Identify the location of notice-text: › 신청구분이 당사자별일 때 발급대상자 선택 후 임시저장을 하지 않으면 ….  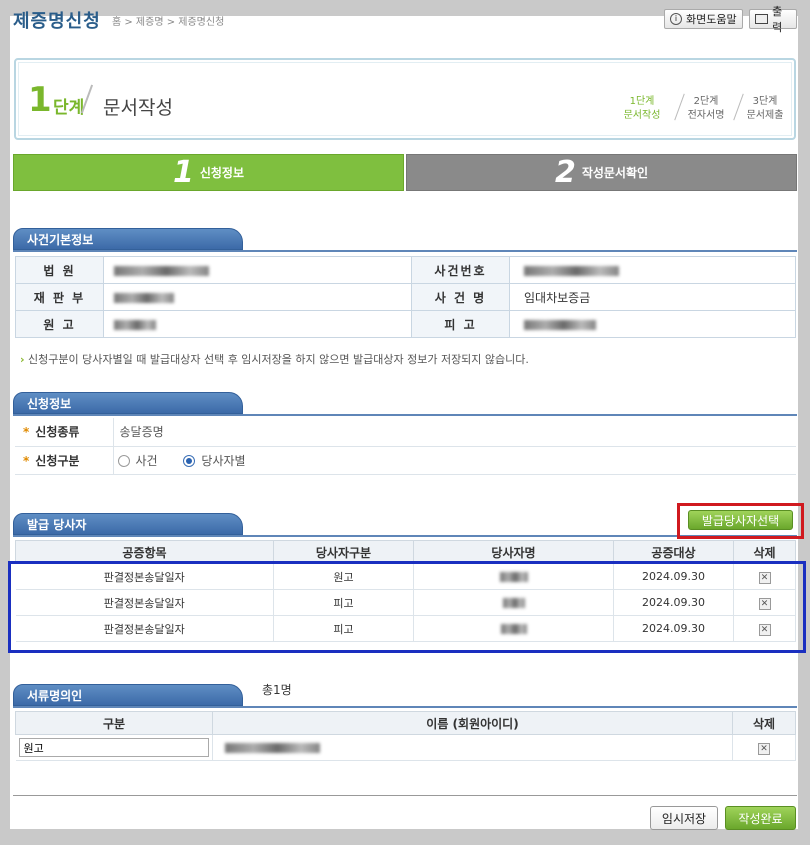
(274, 359).